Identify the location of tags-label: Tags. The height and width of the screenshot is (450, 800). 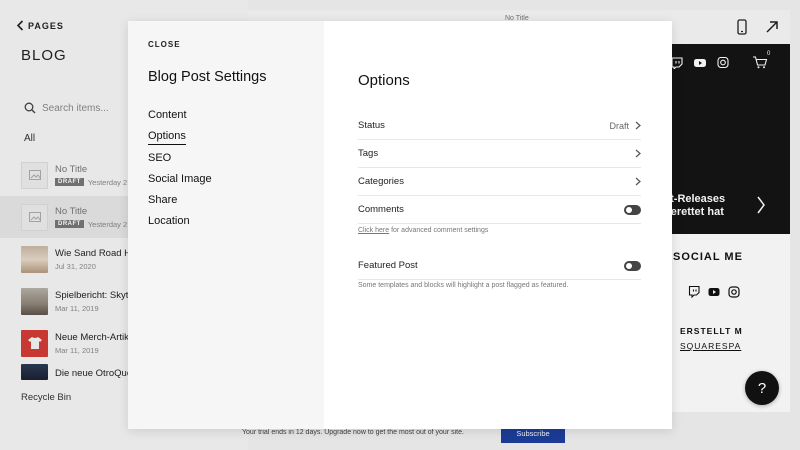
(368, 153).